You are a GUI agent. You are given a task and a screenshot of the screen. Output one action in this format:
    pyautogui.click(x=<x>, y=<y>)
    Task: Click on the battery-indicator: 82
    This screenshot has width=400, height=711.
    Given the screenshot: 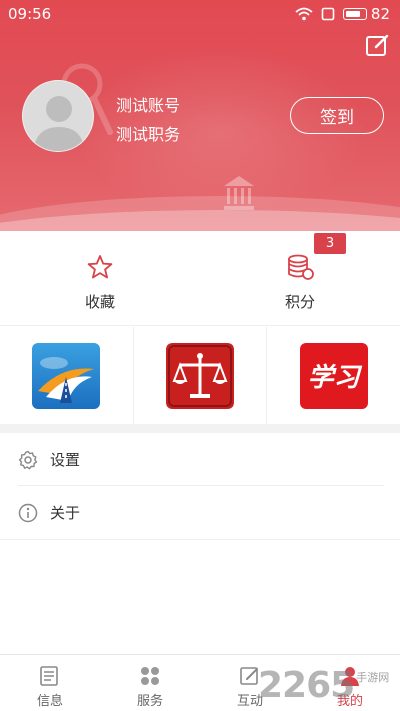 What is the action you would take?
    pyautogui.click(x=366, y=14)
    